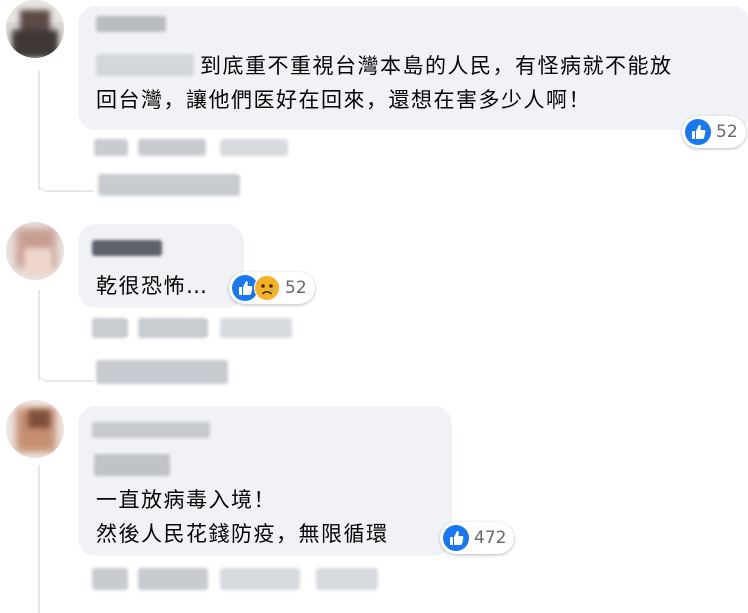 Image resolution: width=748 pixels, height=613 pixels. I want to click on comment-bubble: 一直放病毒入境！ 然後人民花錢防疫，無限循環, so click(265, 481).